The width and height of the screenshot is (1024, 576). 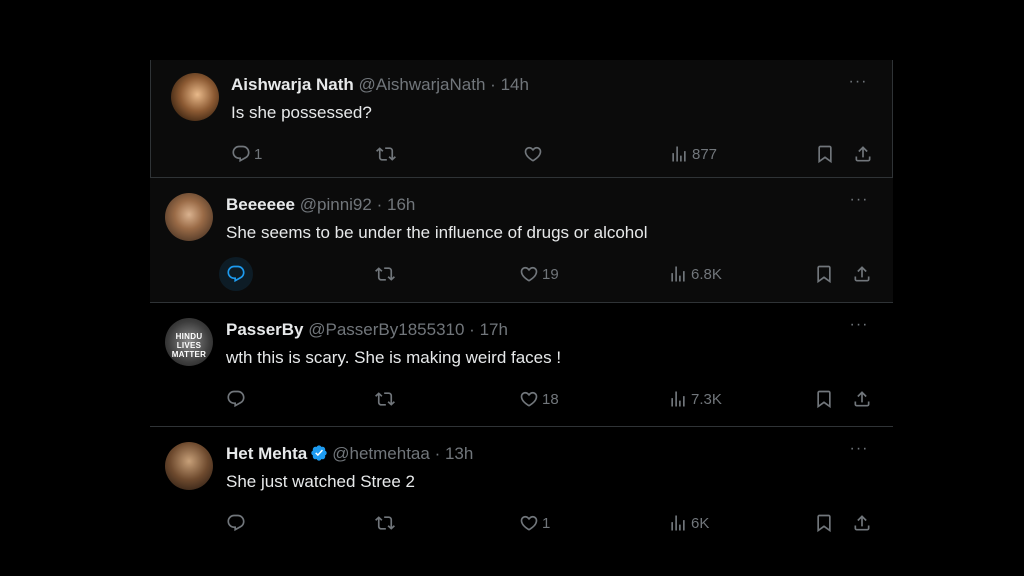 I want to click on like-button: 18, so click(x=539, y=399).